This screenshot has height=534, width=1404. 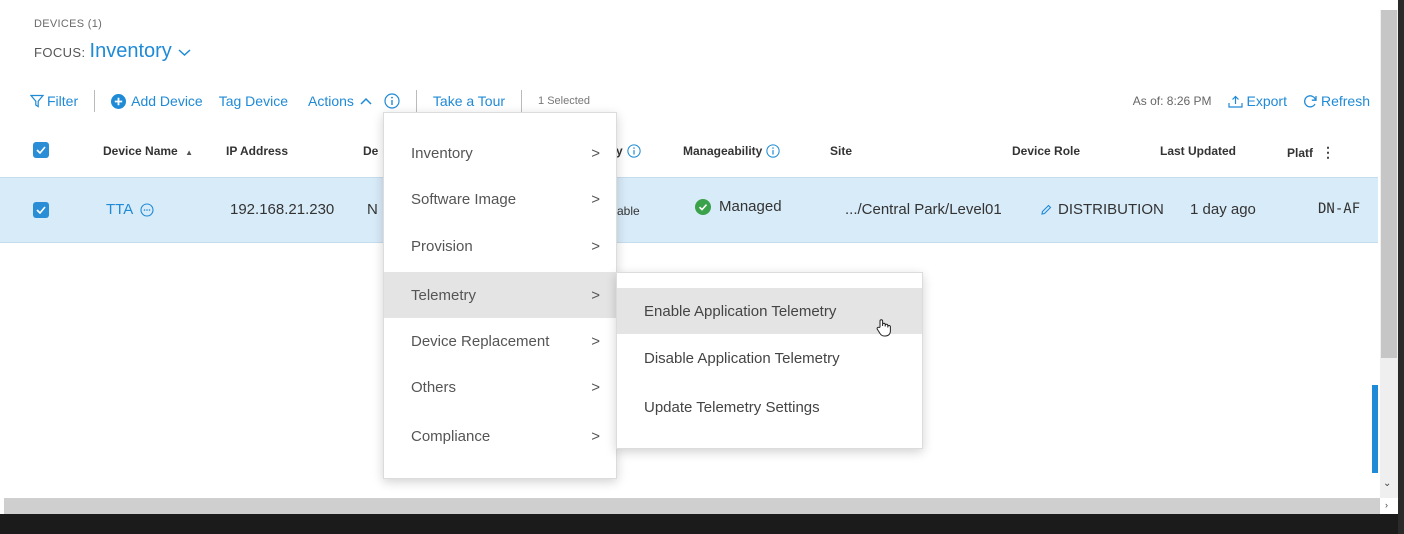 What do you see at coordinates (769, 407) in the screenshot?
I see `submenu-item-update-telemetry-settings: Update Telemetry Settings` at bounding box center [769, 407].